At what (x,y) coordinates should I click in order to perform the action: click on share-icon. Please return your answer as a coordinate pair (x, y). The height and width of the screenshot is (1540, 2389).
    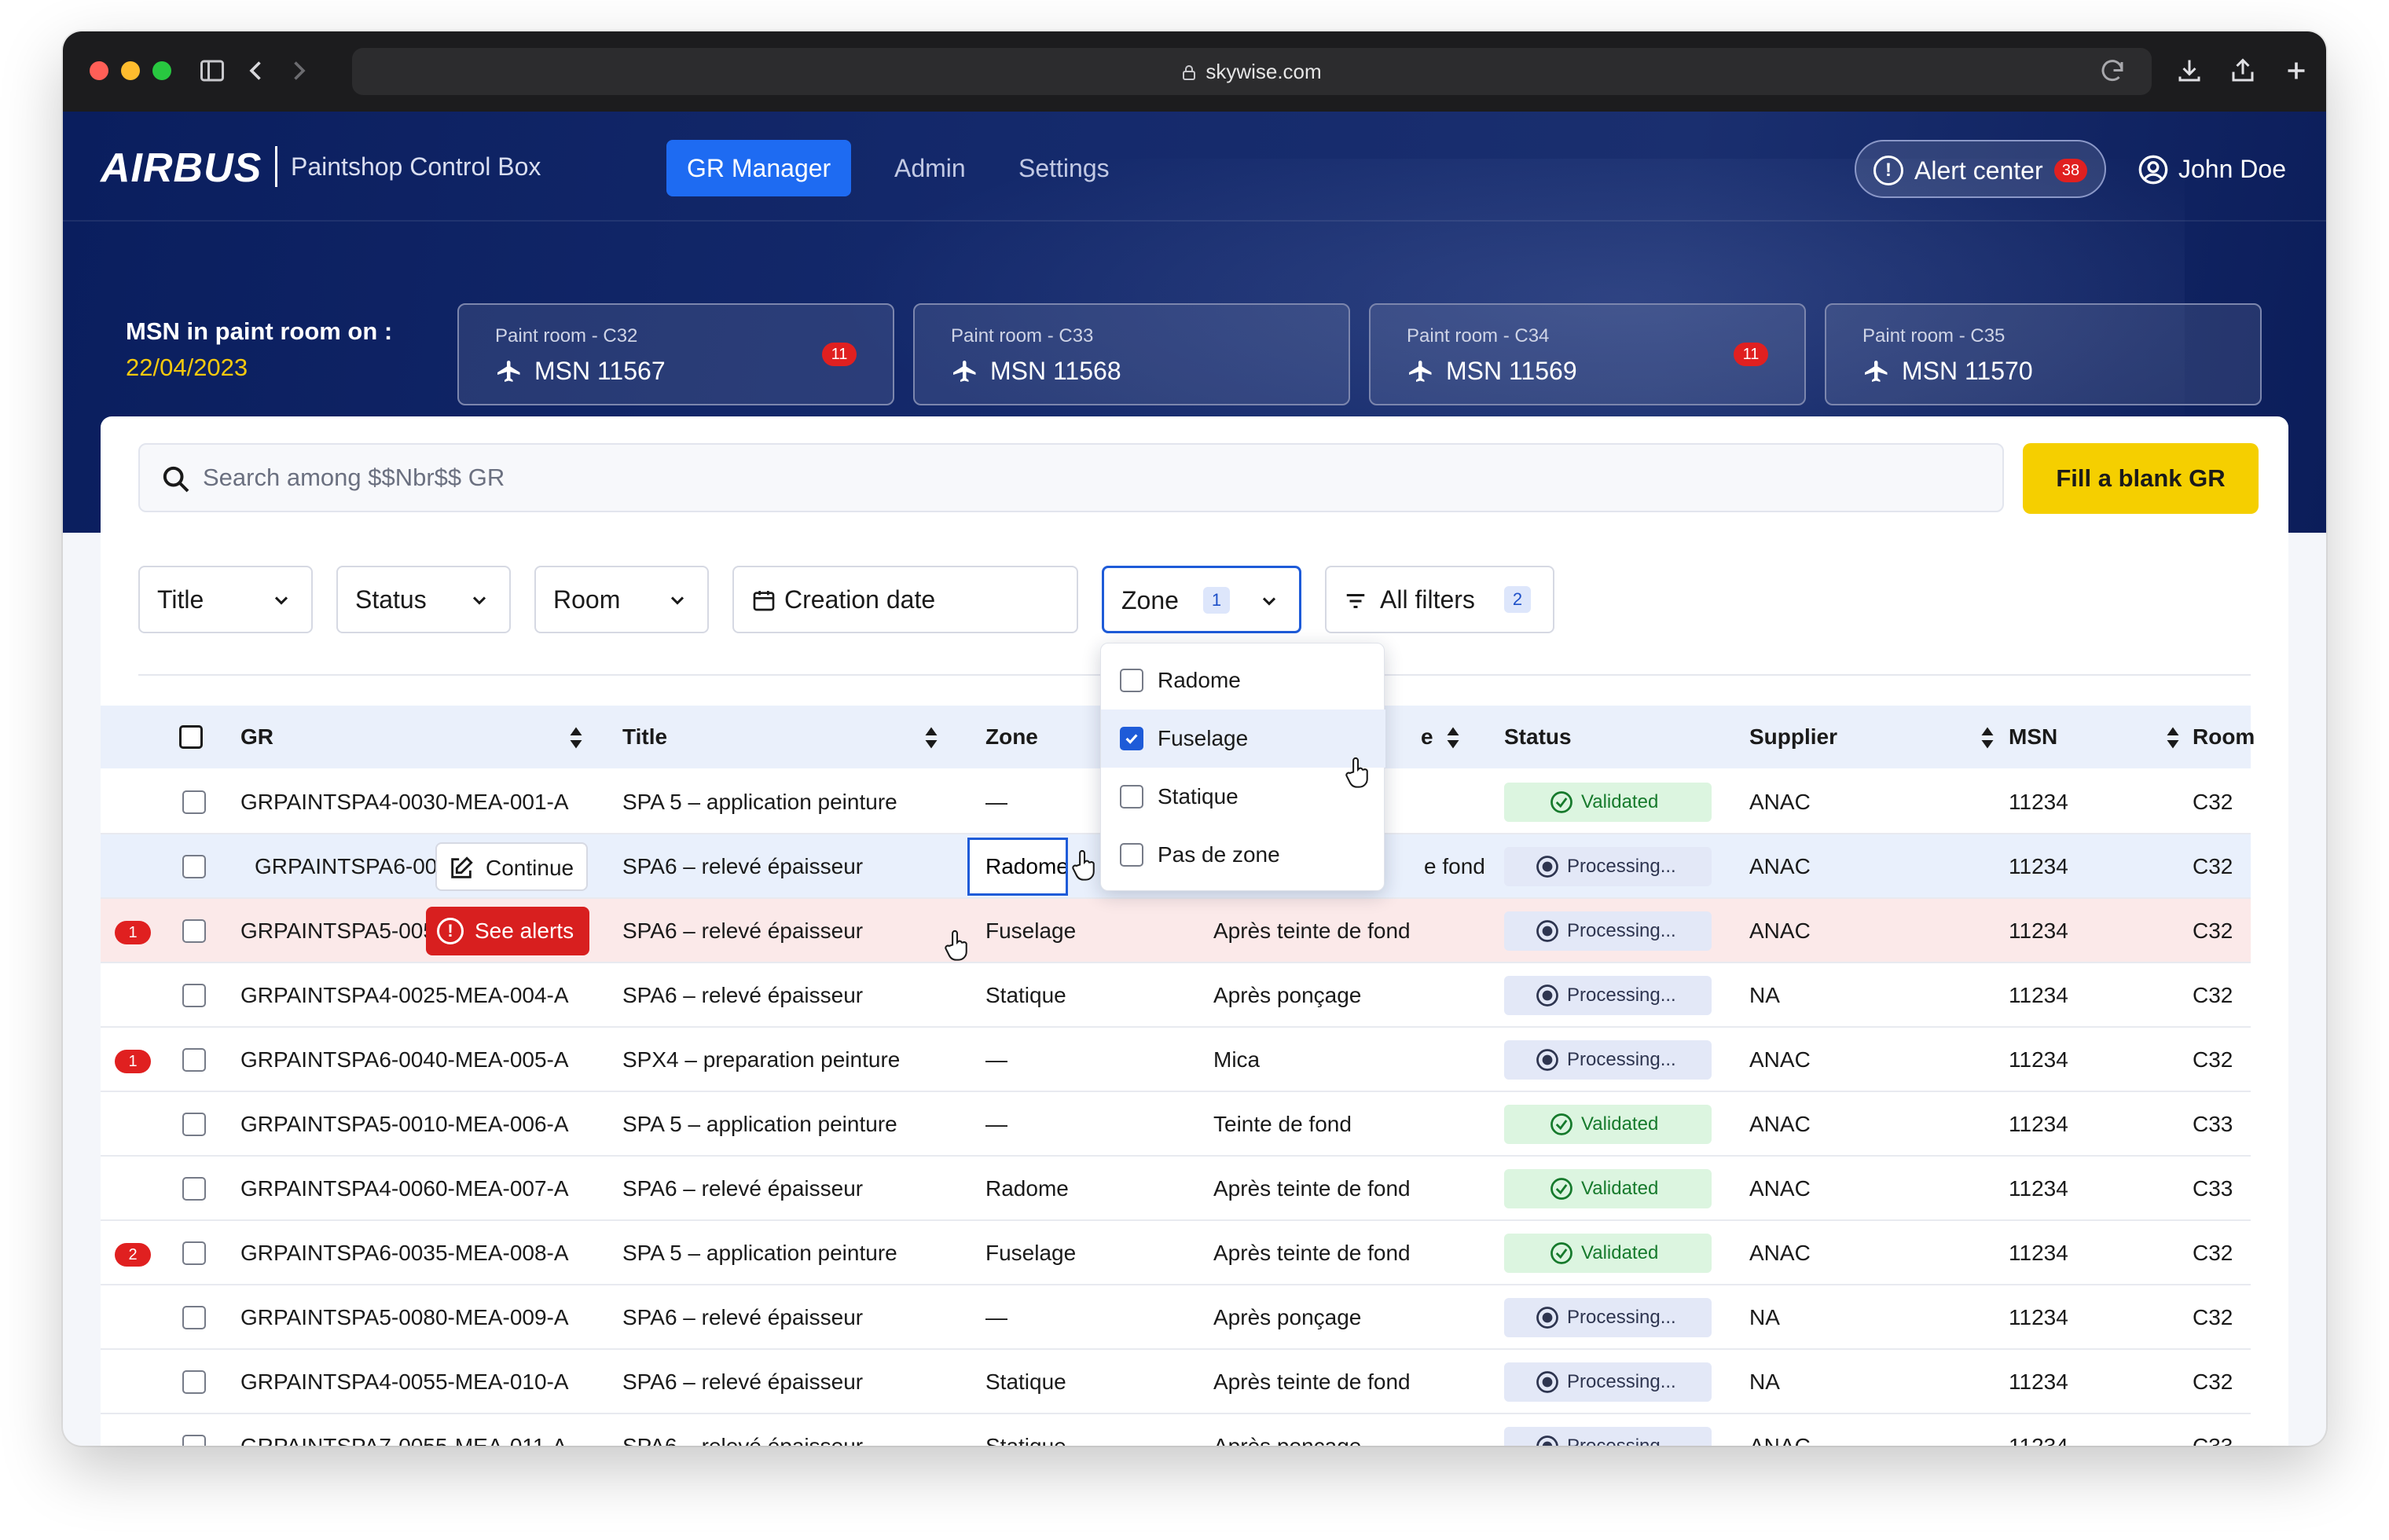
    Looking at the image, I should click on (2243, 70).